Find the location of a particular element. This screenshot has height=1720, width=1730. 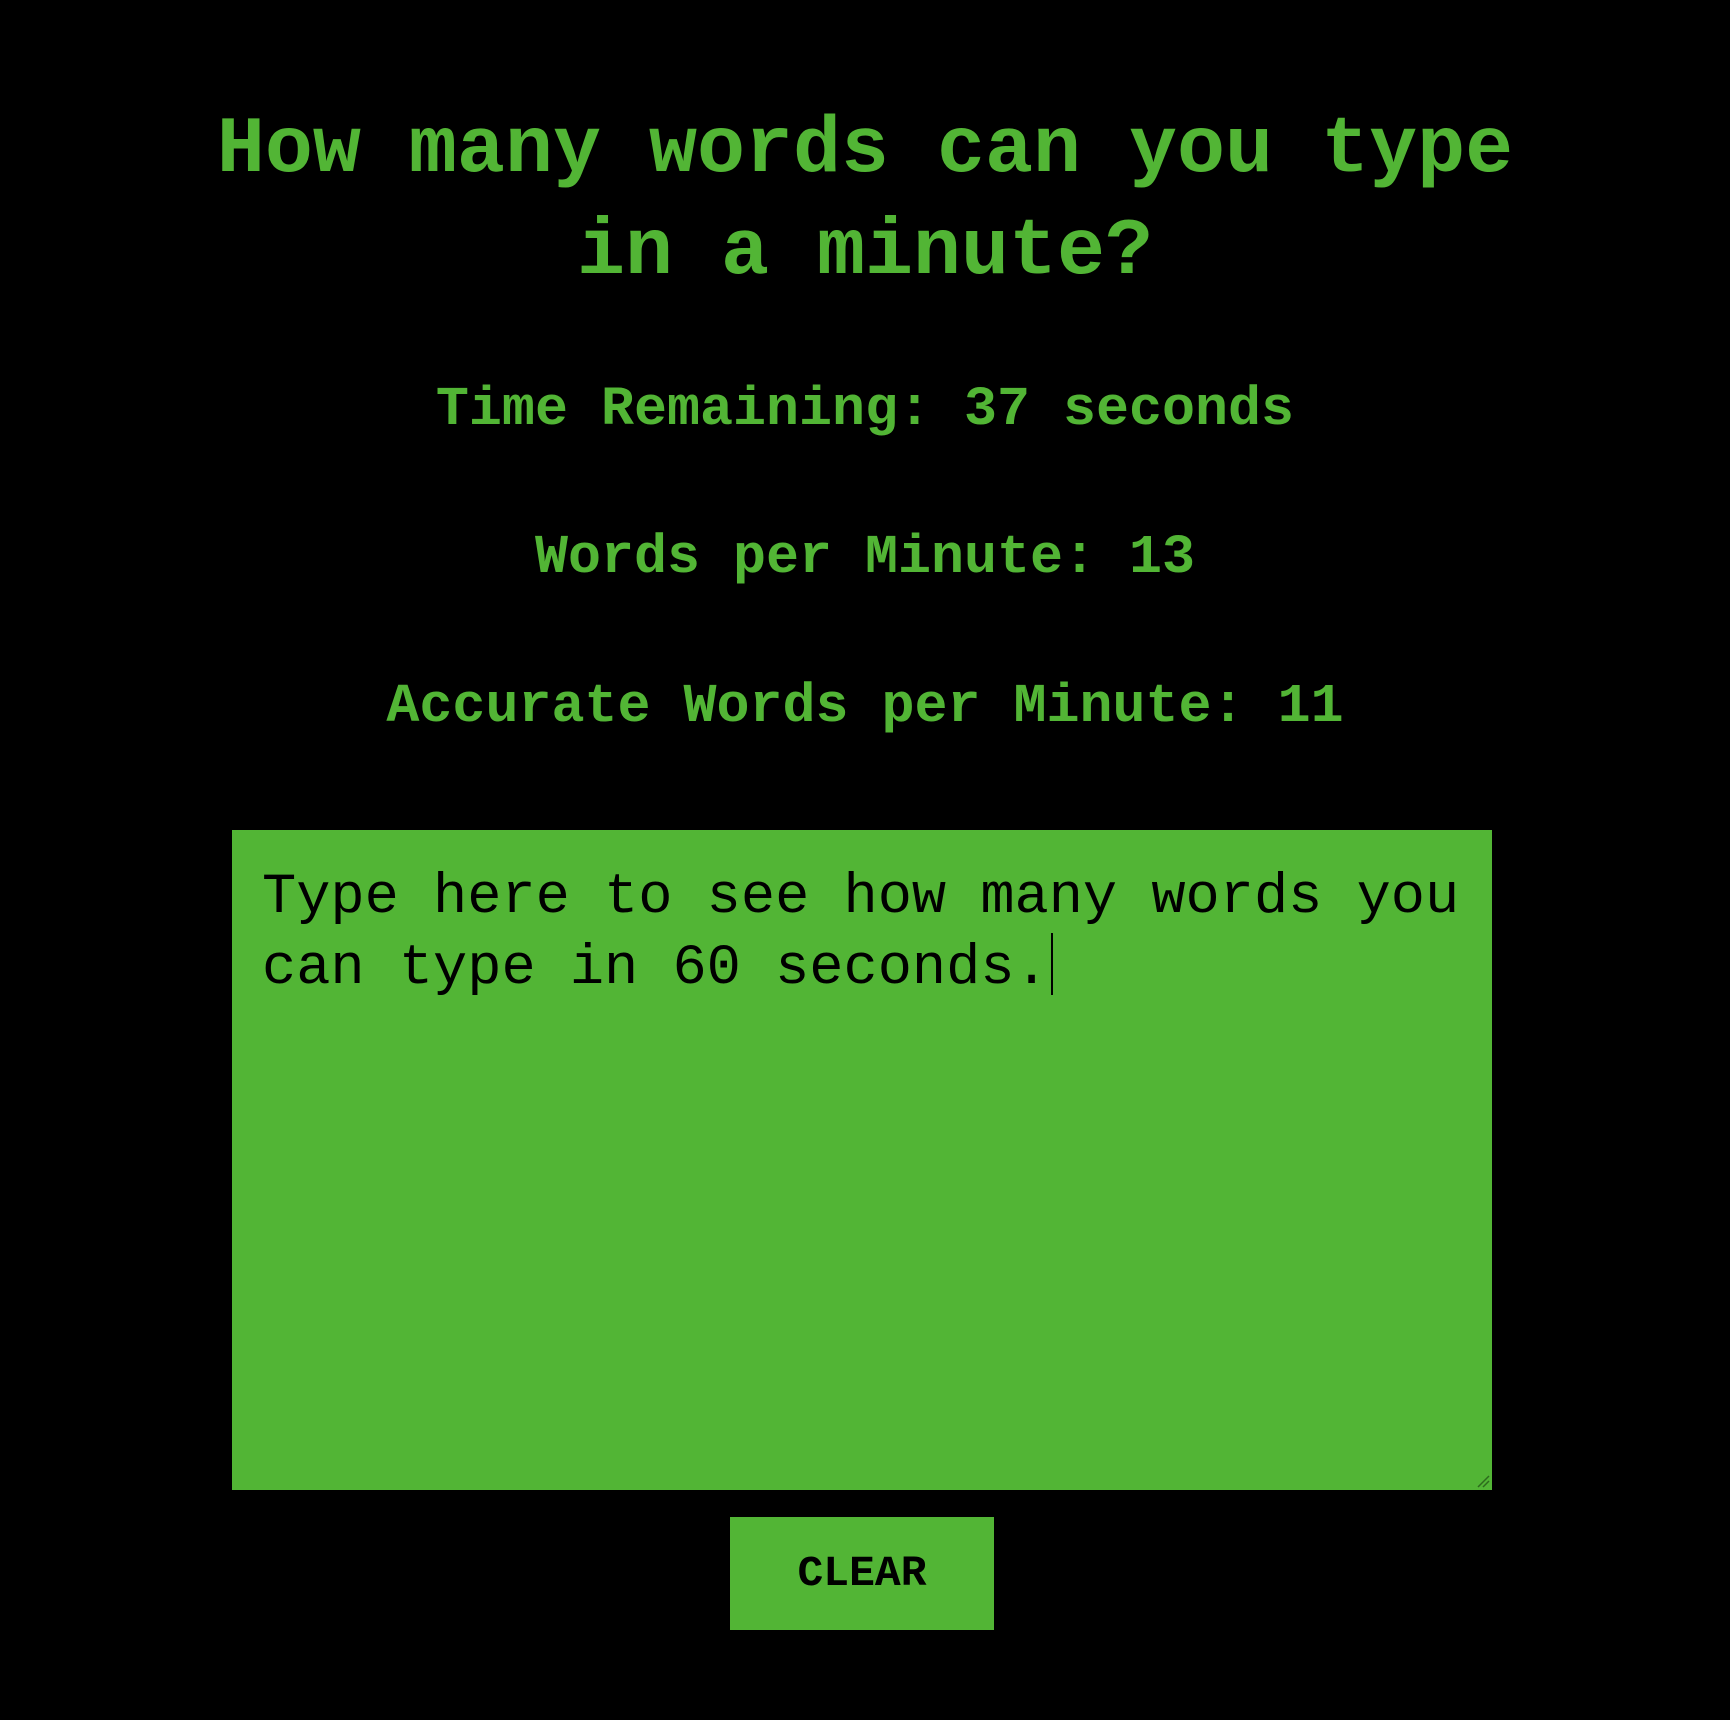

resize-grip-icon is located at coordinates (1483, 1481).